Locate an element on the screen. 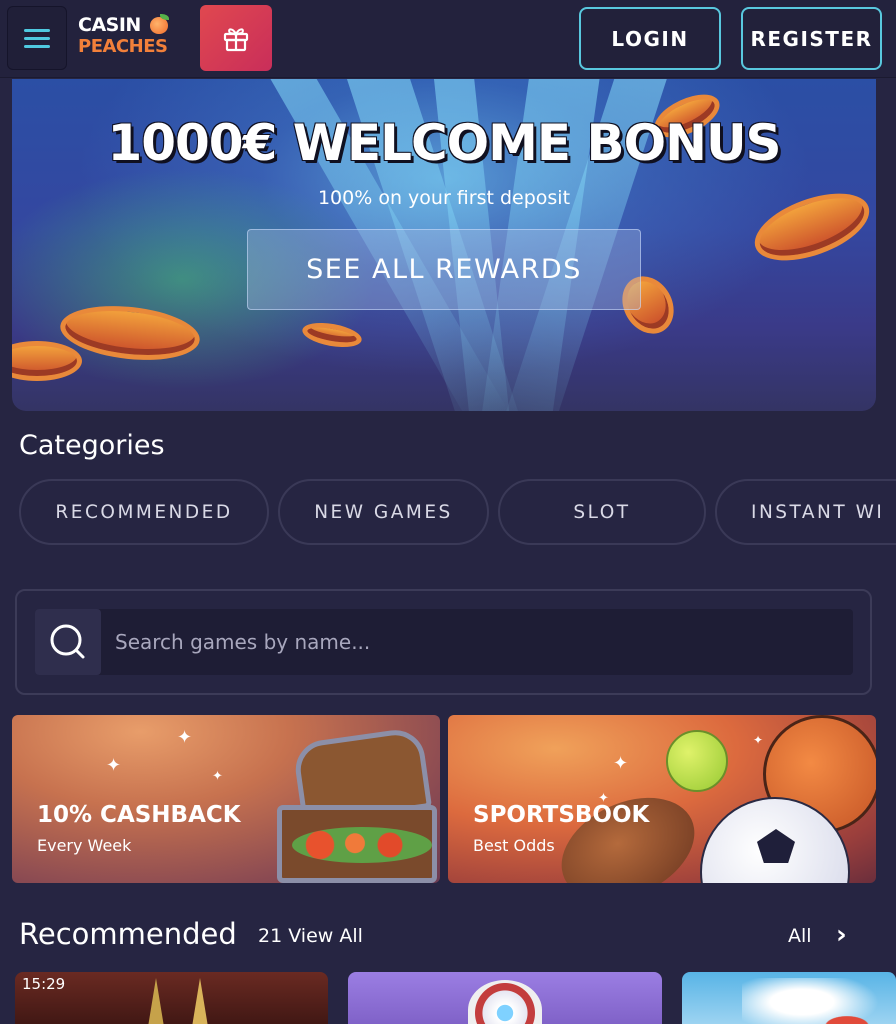 The width and height of the screenshot is (896, 1024). promo-subtitle: Best Odds is located at coordinates (514, 845).